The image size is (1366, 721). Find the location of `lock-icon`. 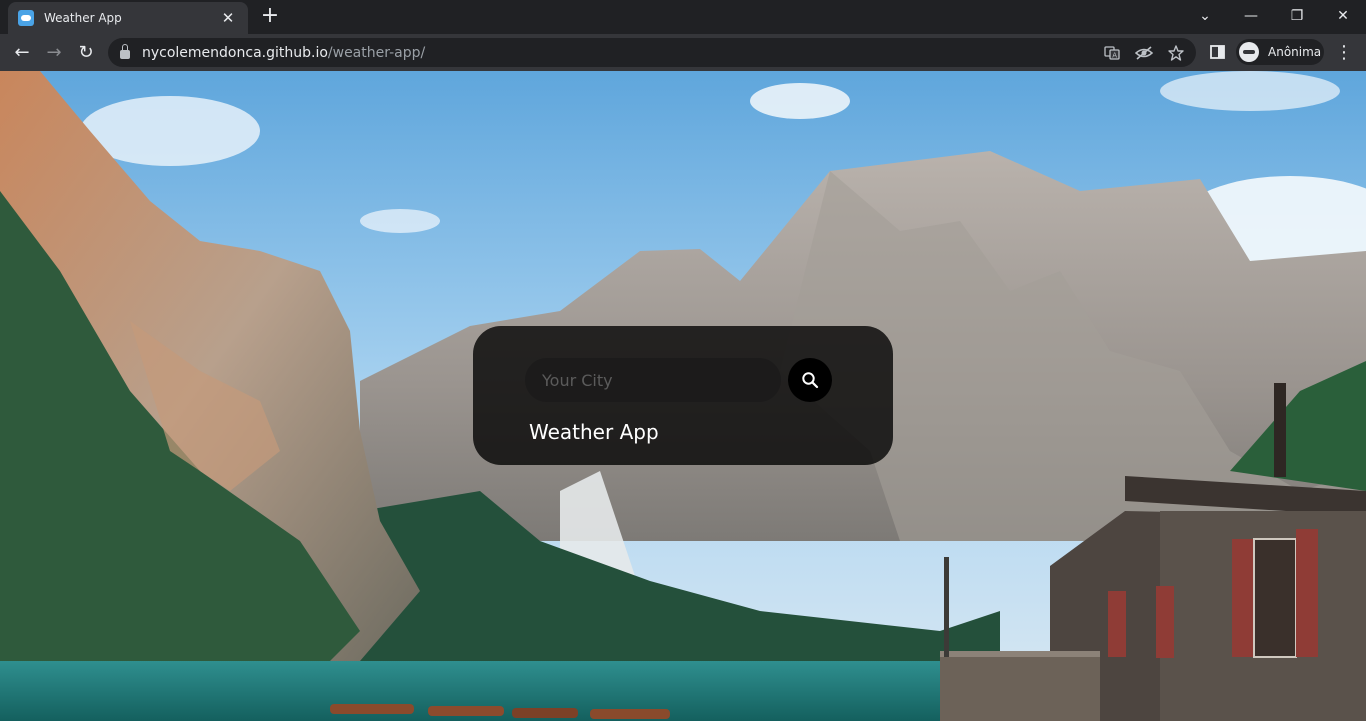

lock-icon is located at coordinates (125, 51).